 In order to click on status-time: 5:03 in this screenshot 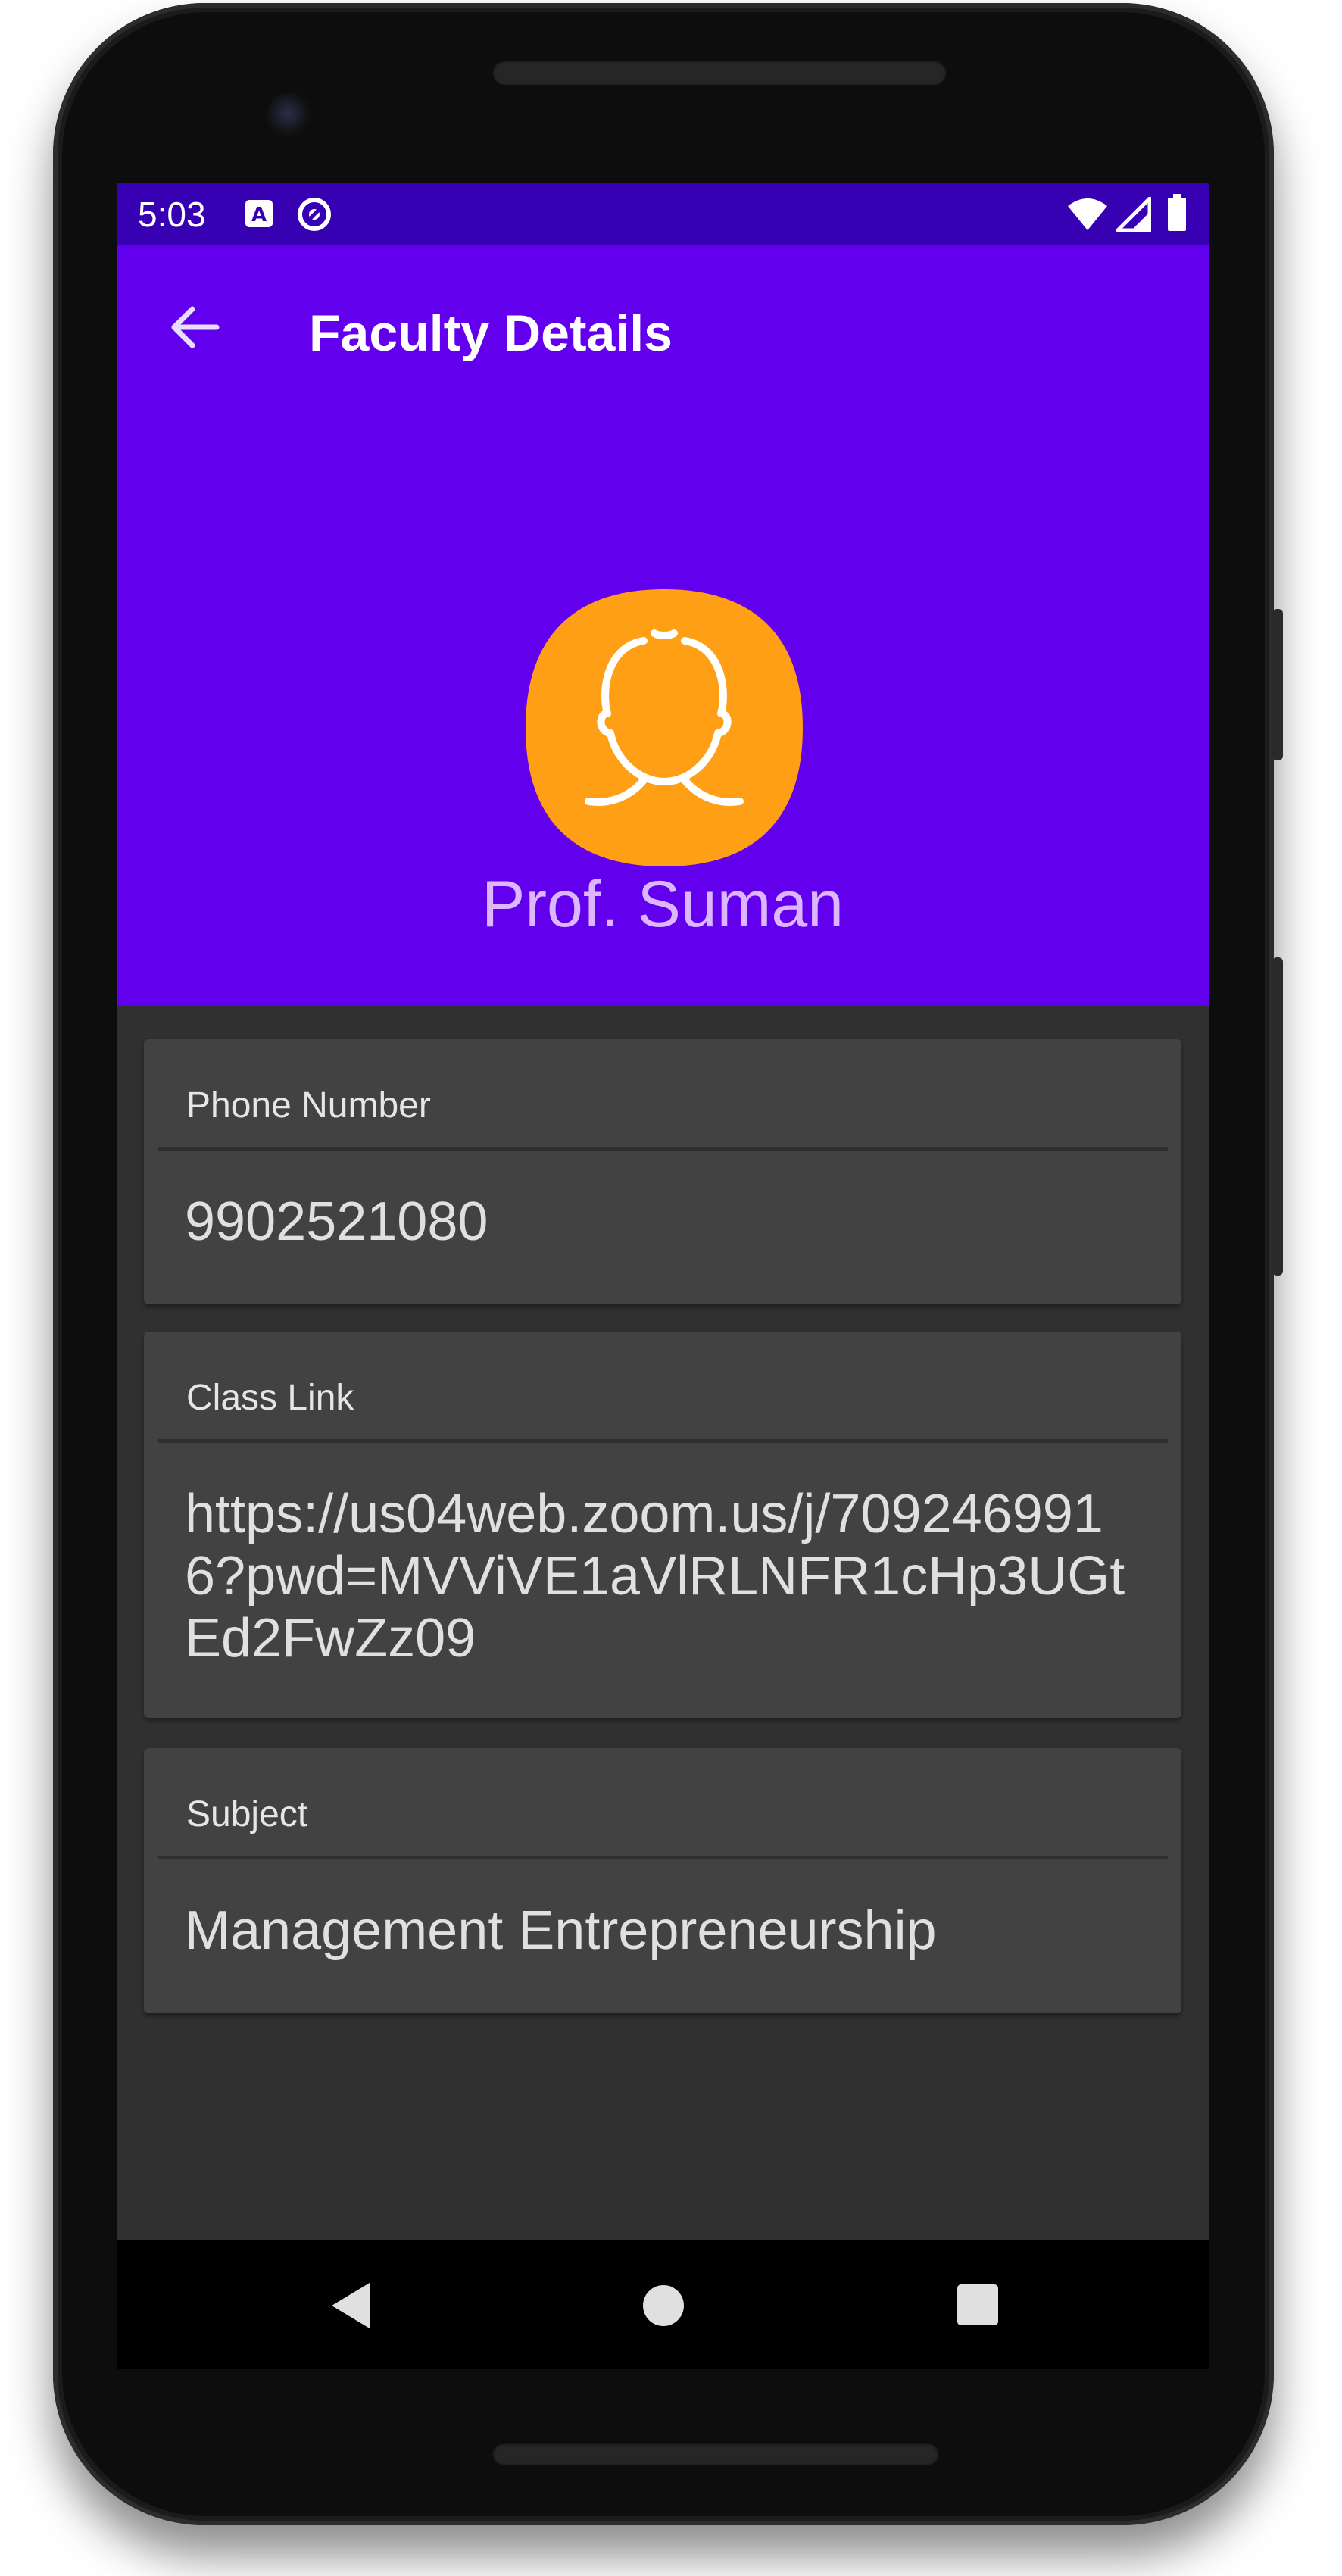, I will do `click(172, 215)`.